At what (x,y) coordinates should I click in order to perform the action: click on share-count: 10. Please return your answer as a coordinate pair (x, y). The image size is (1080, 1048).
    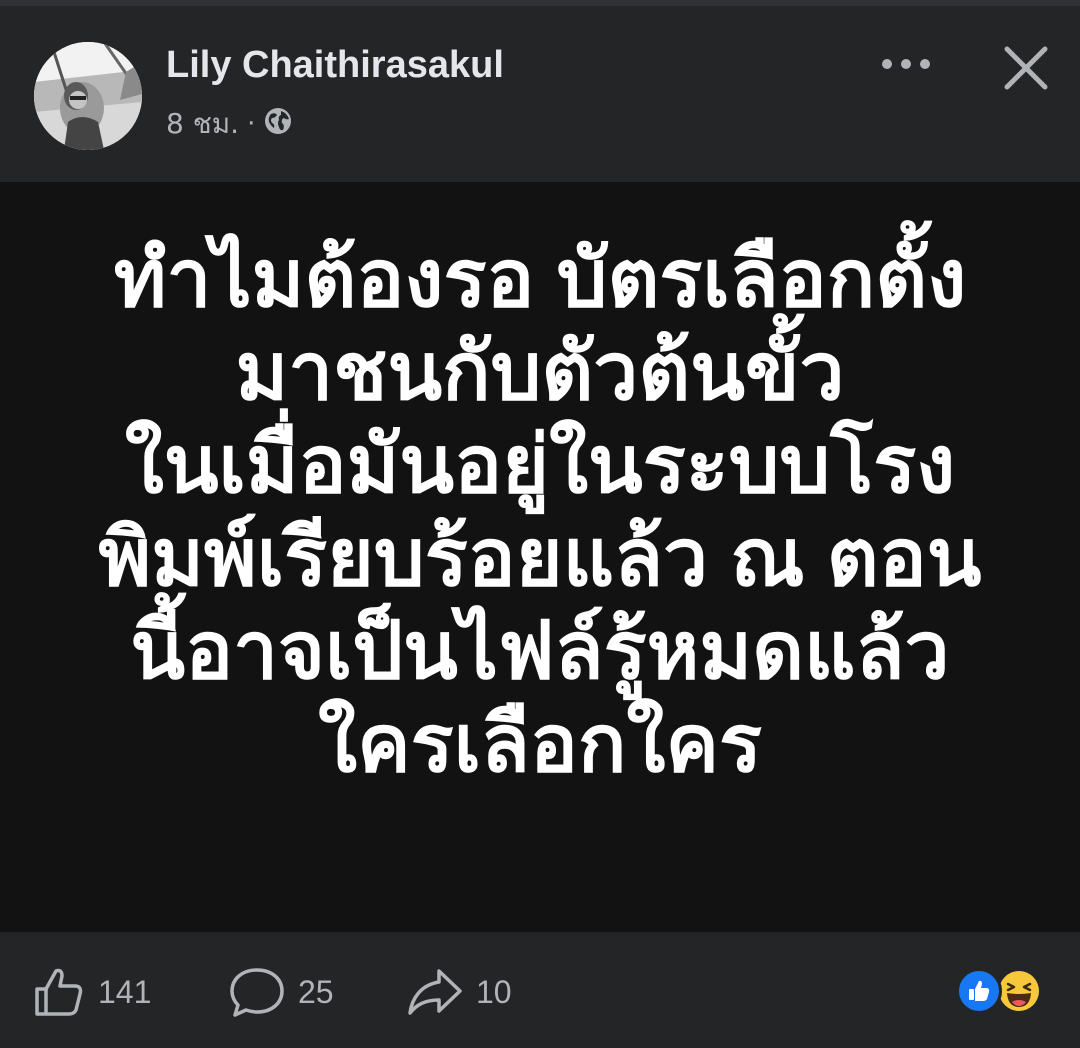
    Looking at the image, I should click on (494, 991).